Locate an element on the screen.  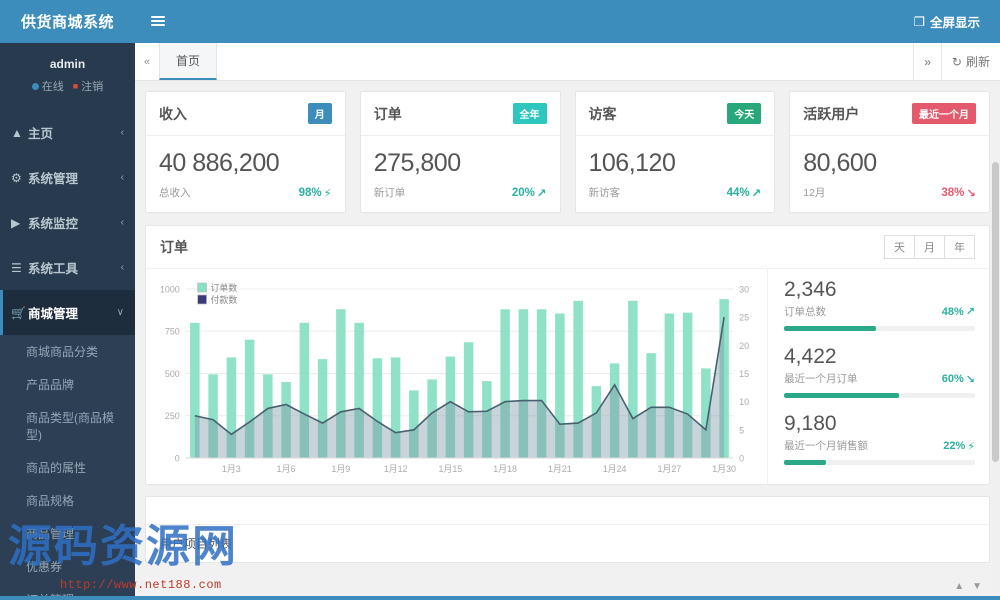
card-title: 订单 is located at coordinates (387, 113).